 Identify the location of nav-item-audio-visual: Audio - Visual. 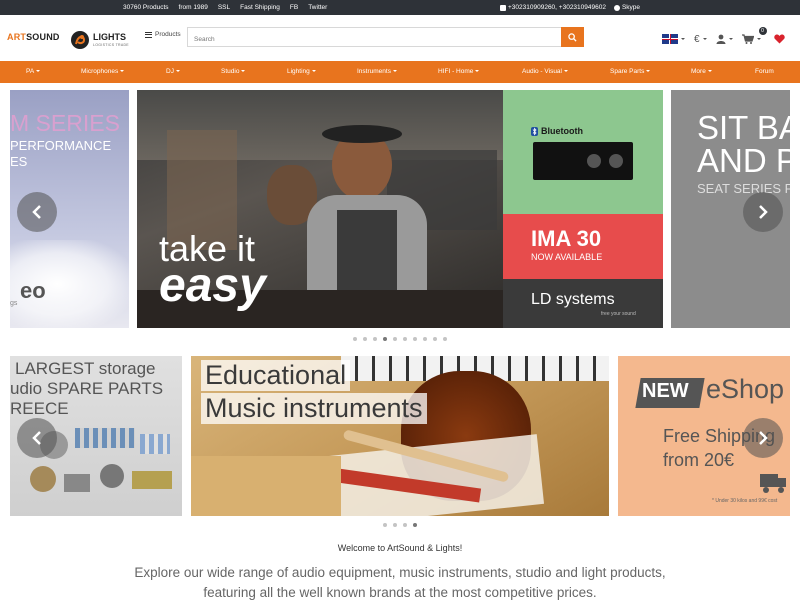
(545, 72).